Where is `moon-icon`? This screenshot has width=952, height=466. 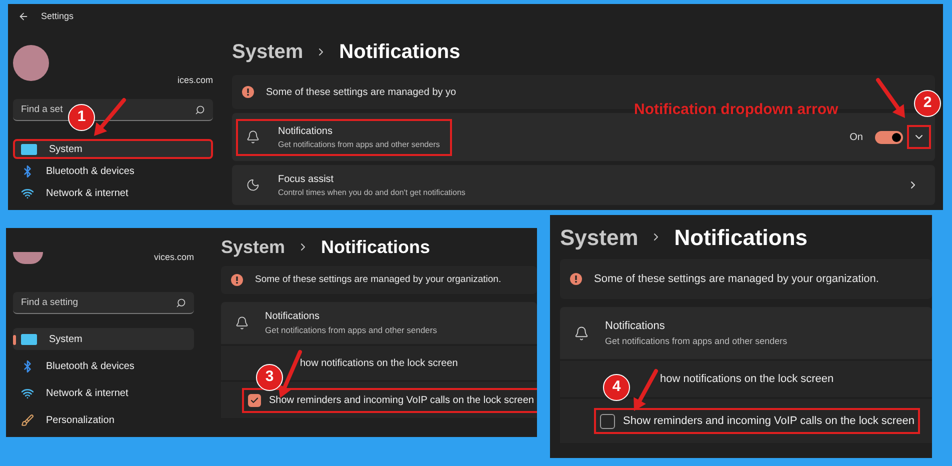
moon-icon is located at coordinates (253, 185).